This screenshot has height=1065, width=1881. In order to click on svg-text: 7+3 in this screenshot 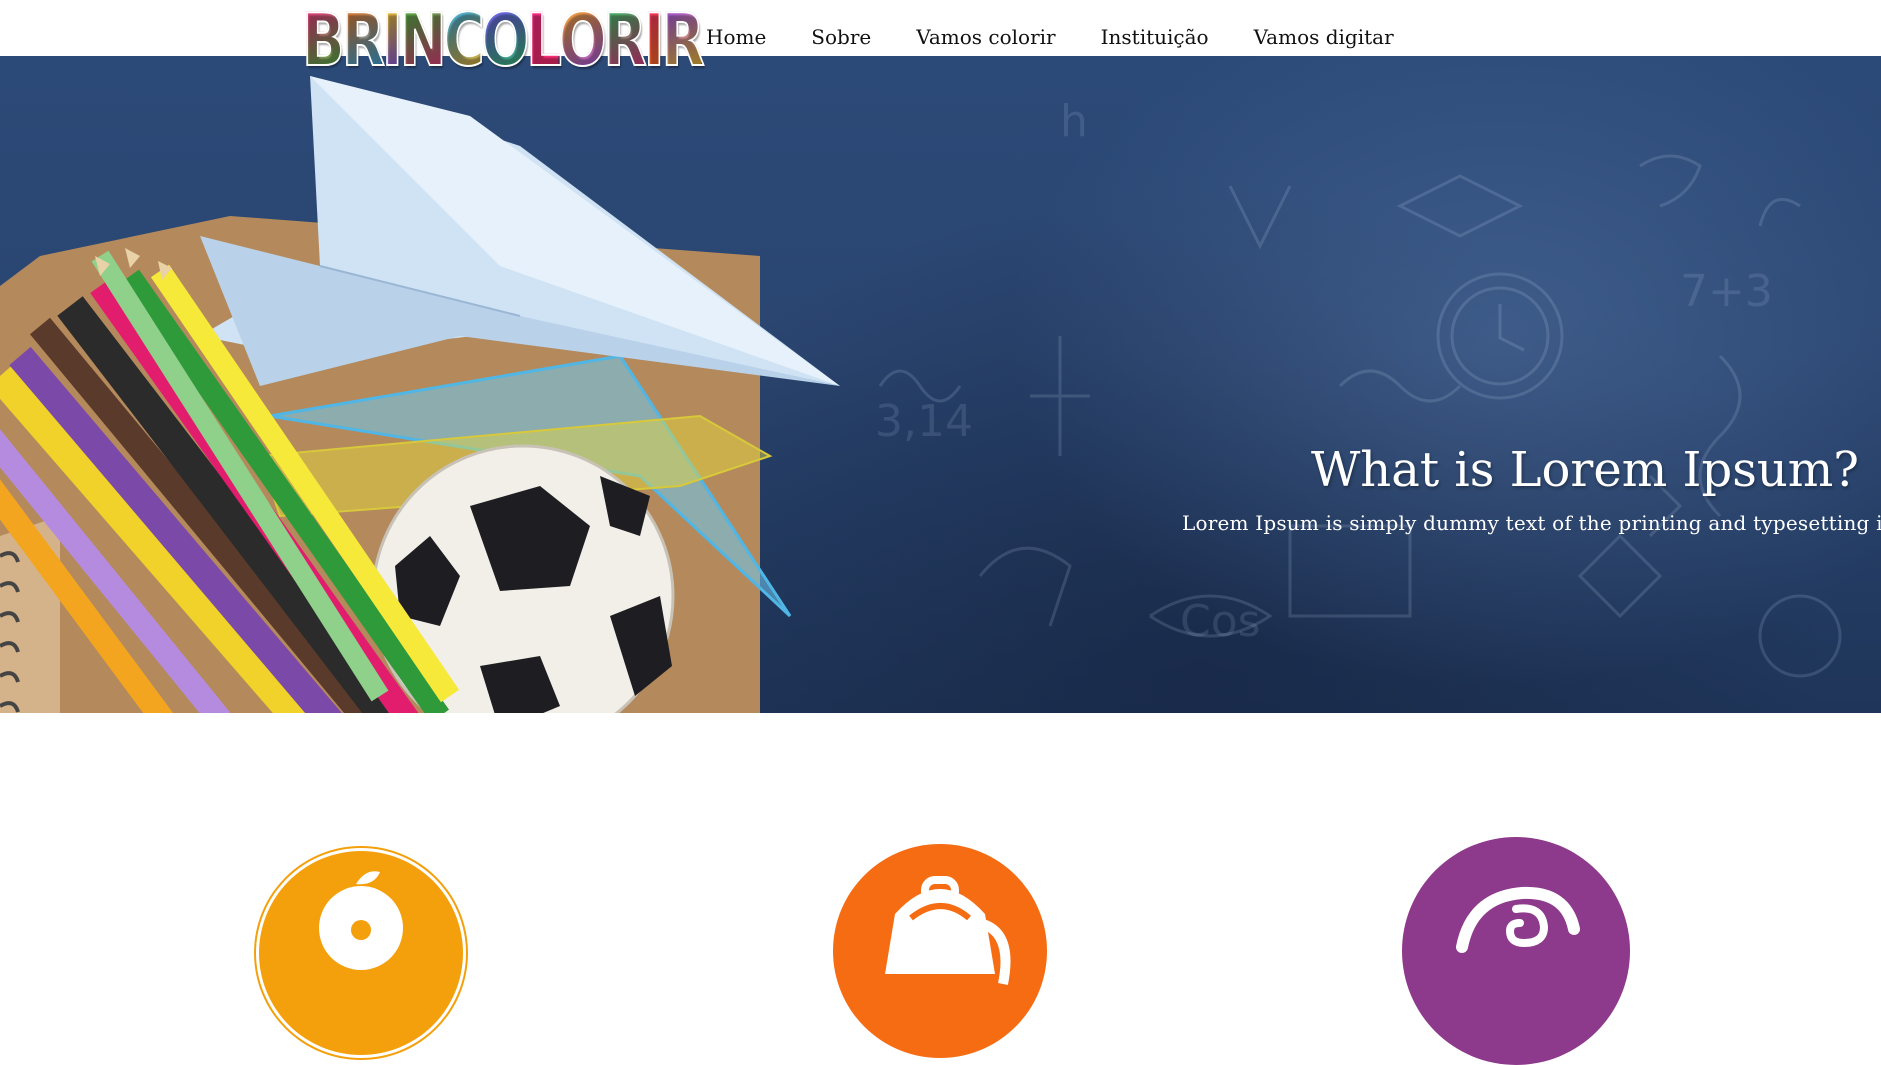, I will do `click(1726, 291)`.